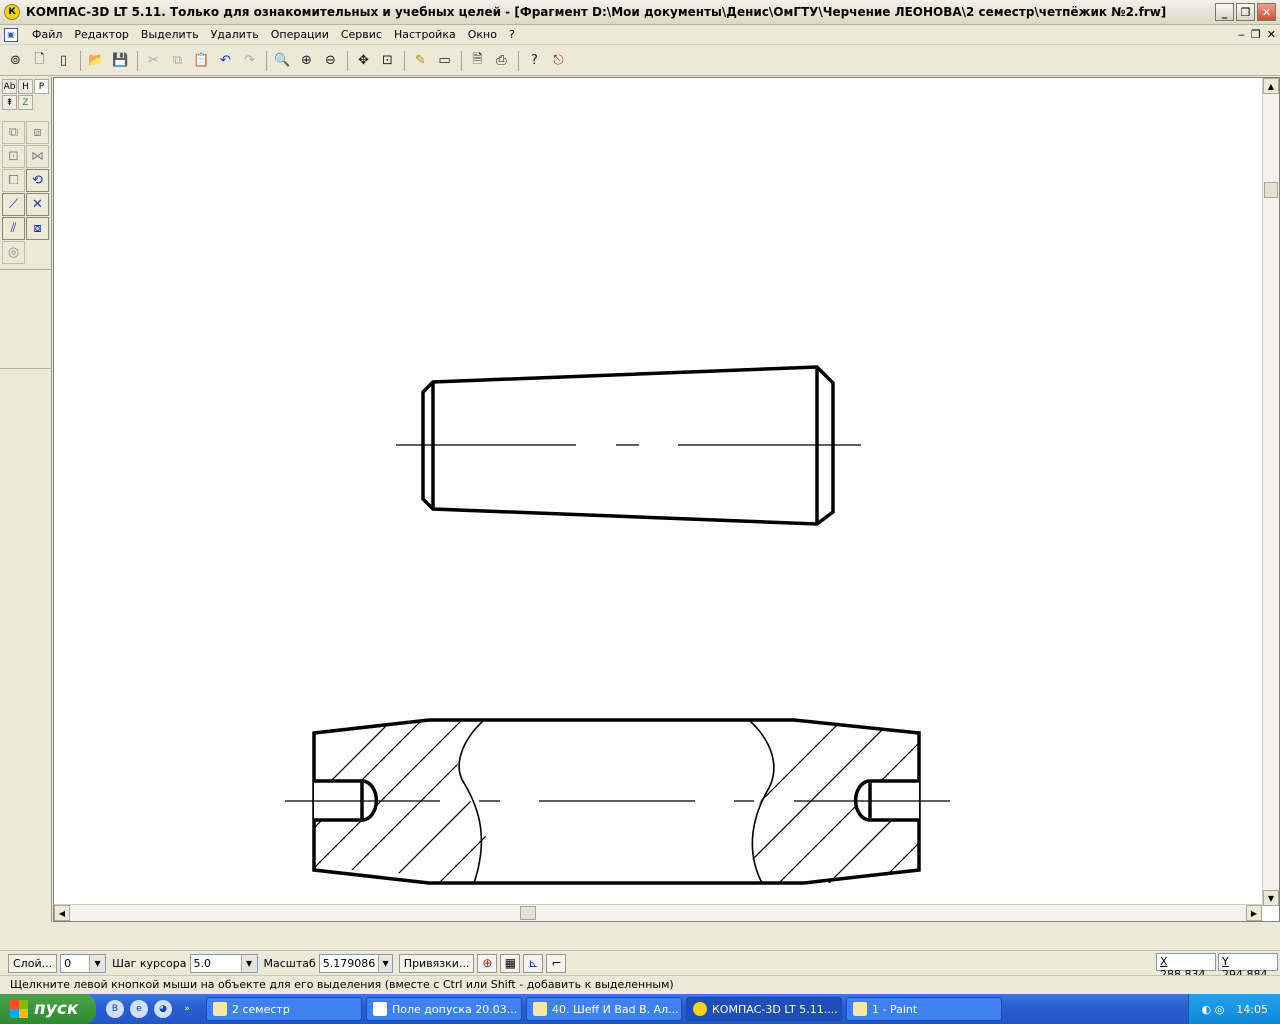 This screenshot has height=1024, width=1280. Describe the element at coordinates (528, 913) in the screenshot. I see `horizontal-scroll-thumb` at that location.